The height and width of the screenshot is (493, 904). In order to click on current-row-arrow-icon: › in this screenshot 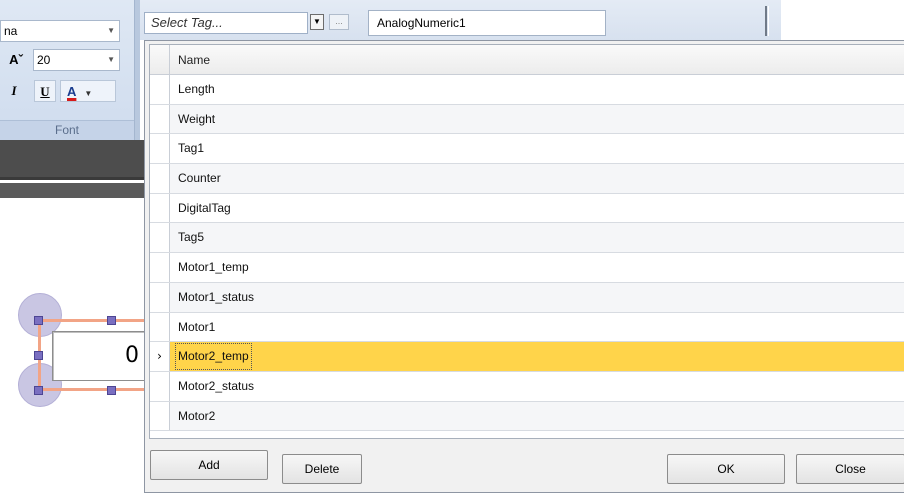, I will do `click(160, 356)`.